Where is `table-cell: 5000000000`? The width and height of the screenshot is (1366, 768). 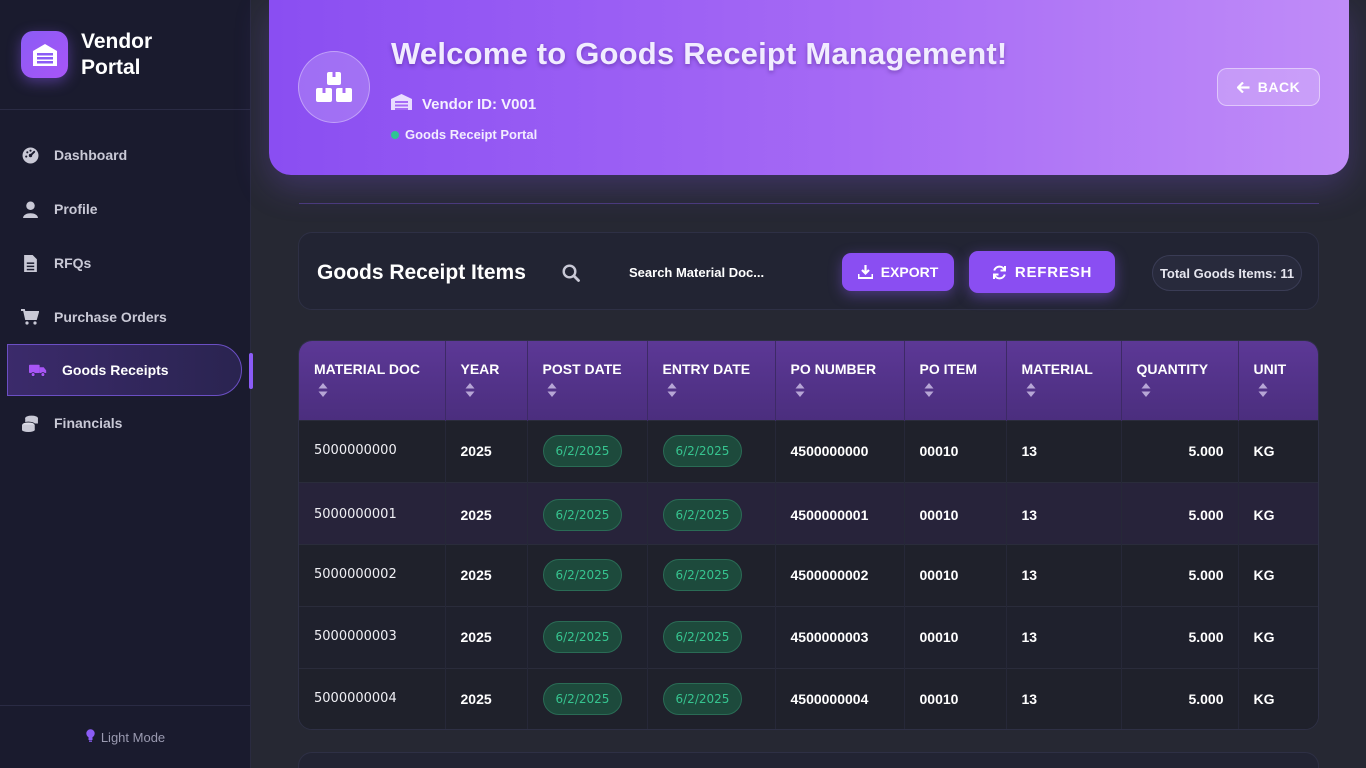
table-cell: 5000000000 is located at coordinates (372, 451).